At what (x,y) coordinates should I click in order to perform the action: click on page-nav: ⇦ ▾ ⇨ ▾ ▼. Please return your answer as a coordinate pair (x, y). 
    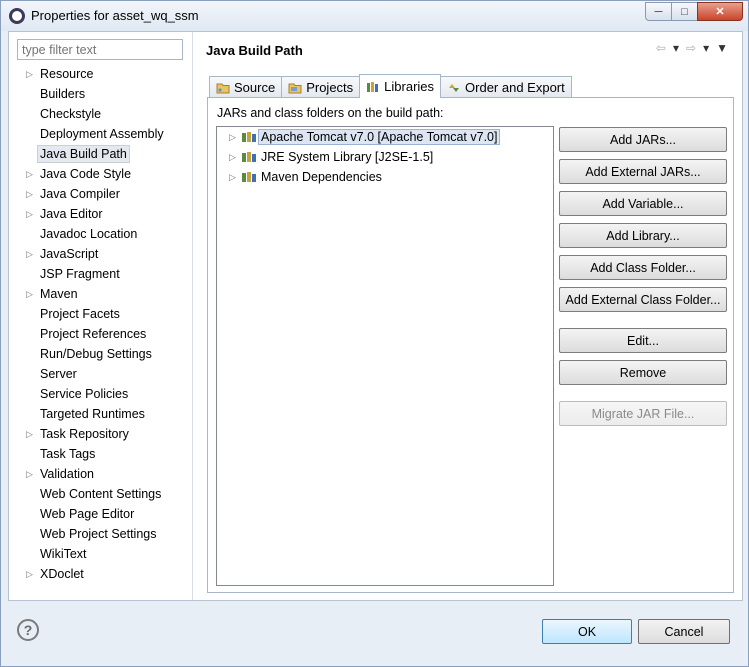
    Looking at the image, I should click on (692, 48).